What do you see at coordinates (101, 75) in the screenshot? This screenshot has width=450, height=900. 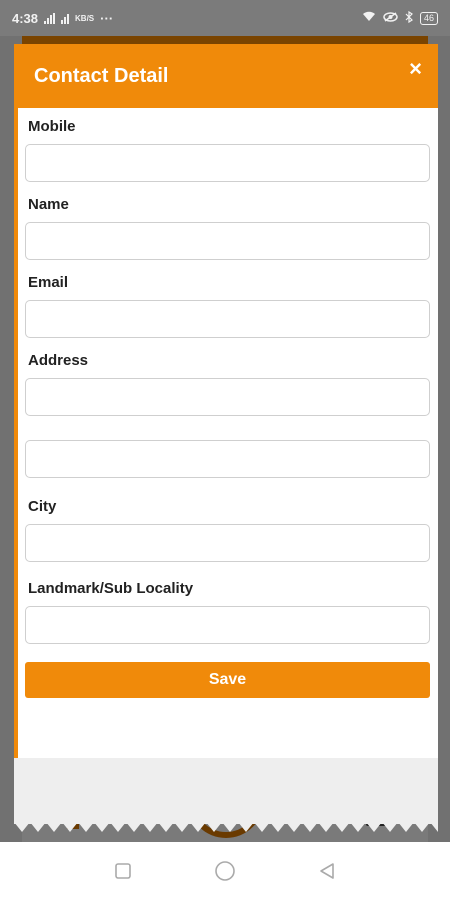 I see `modal-title: Contact Detail` at bounding box center [101, 75].